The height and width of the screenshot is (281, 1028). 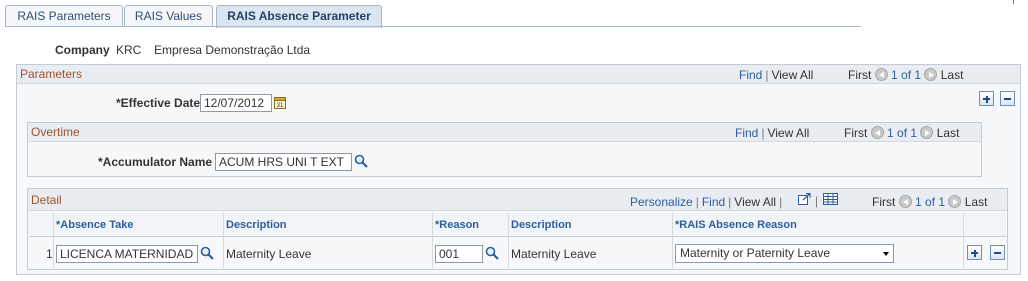 I want to click on absence-description: Maternity Leave, so click(x=269, y=254).